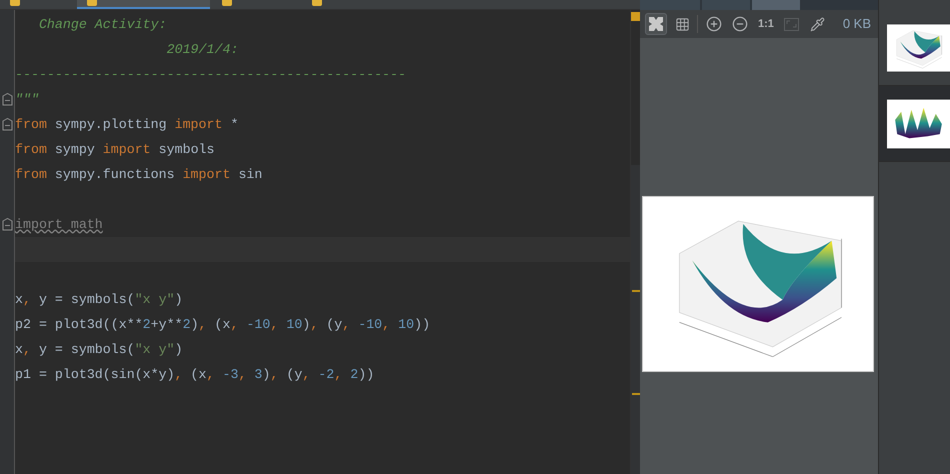  Describe the element at coordinates (918, 47) in the screenshot. I see `surface-plot-thumbnail-drawing` at that location.